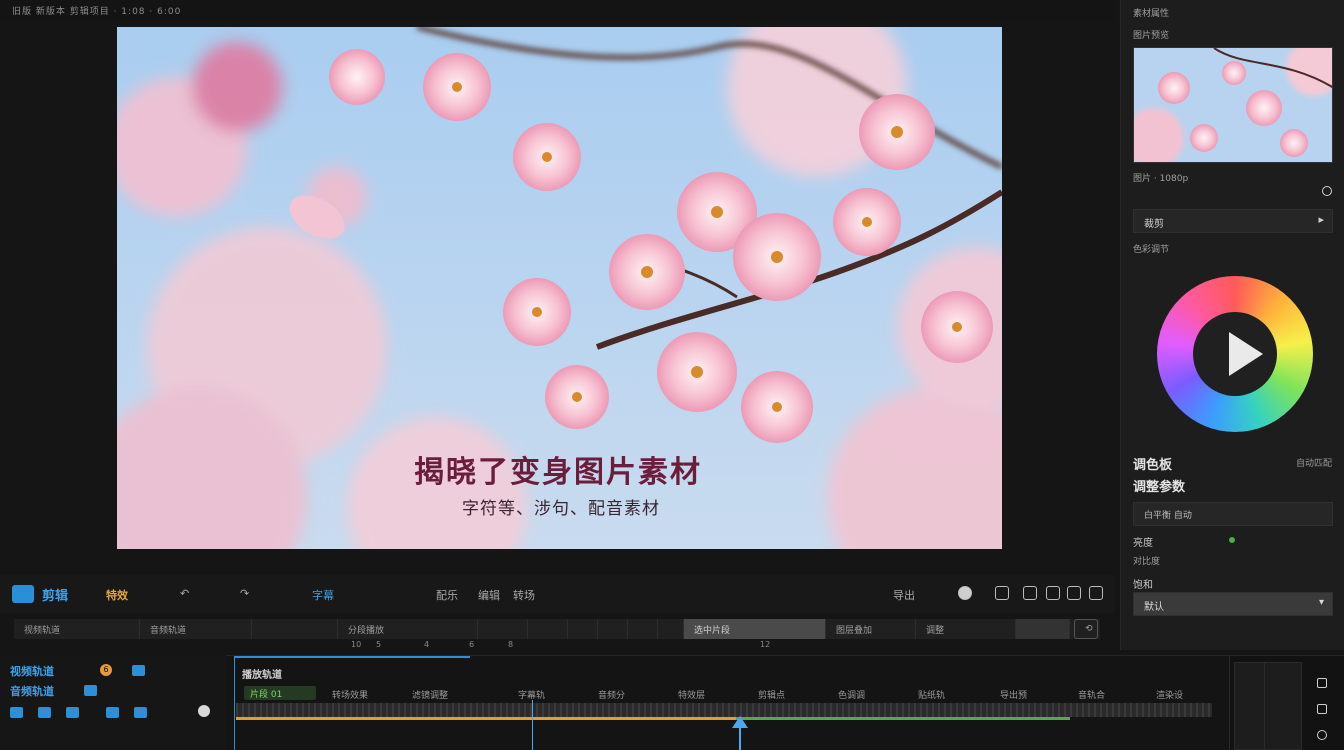 This screenshot has height=750, width=1344. I want to click on palette-heading: 调色板, so click(1153, 465).